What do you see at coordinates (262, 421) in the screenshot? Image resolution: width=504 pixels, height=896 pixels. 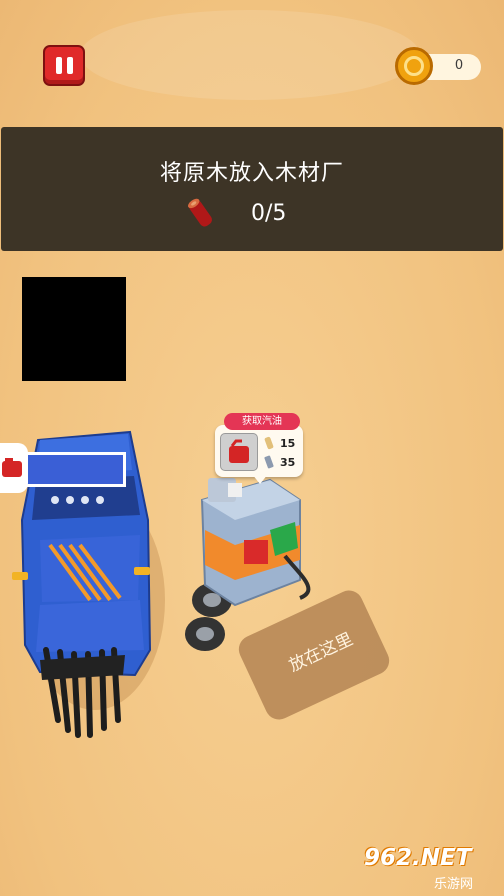 I see `bubble-header: 获取汽油` at bounding box center [262, 421].